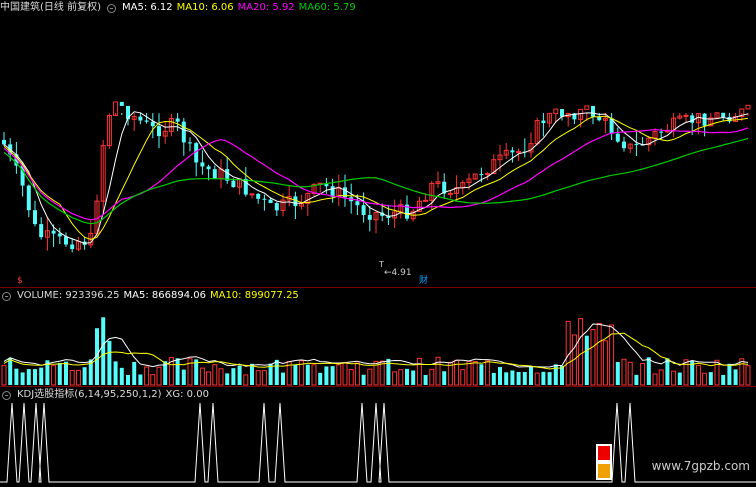 This screenshot has width=756, height=487. I want to click on dividend-badge: $, so click(20, 281).